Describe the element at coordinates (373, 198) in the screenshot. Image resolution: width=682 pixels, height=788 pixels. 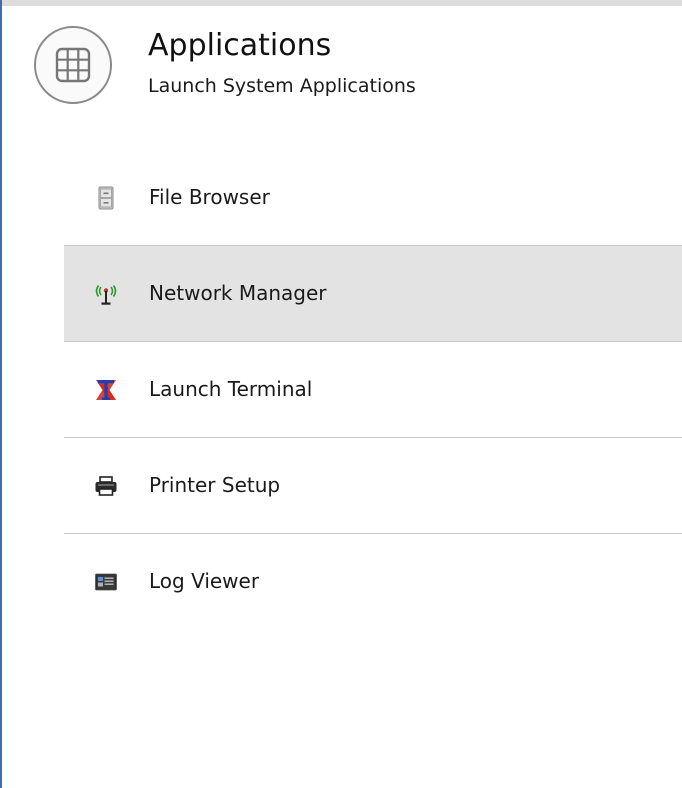
I see `menu-item-file-browser: File Browser` at that location.